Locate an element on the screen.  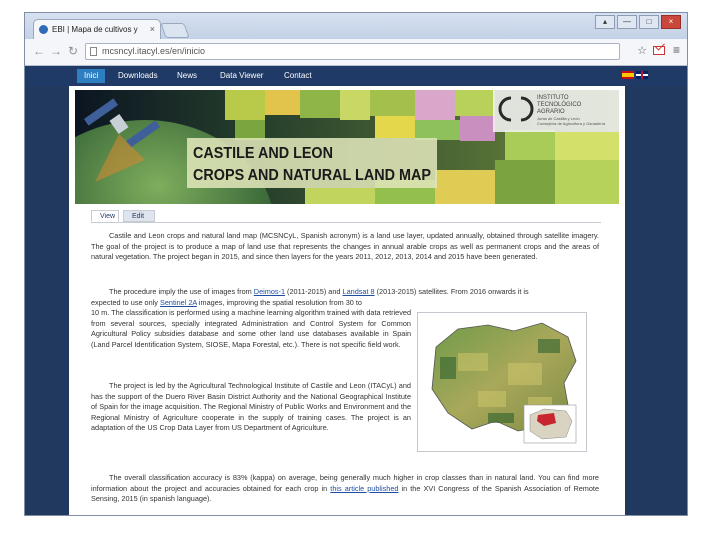
spanish-flag-icon is located at coordinates (628, 75).